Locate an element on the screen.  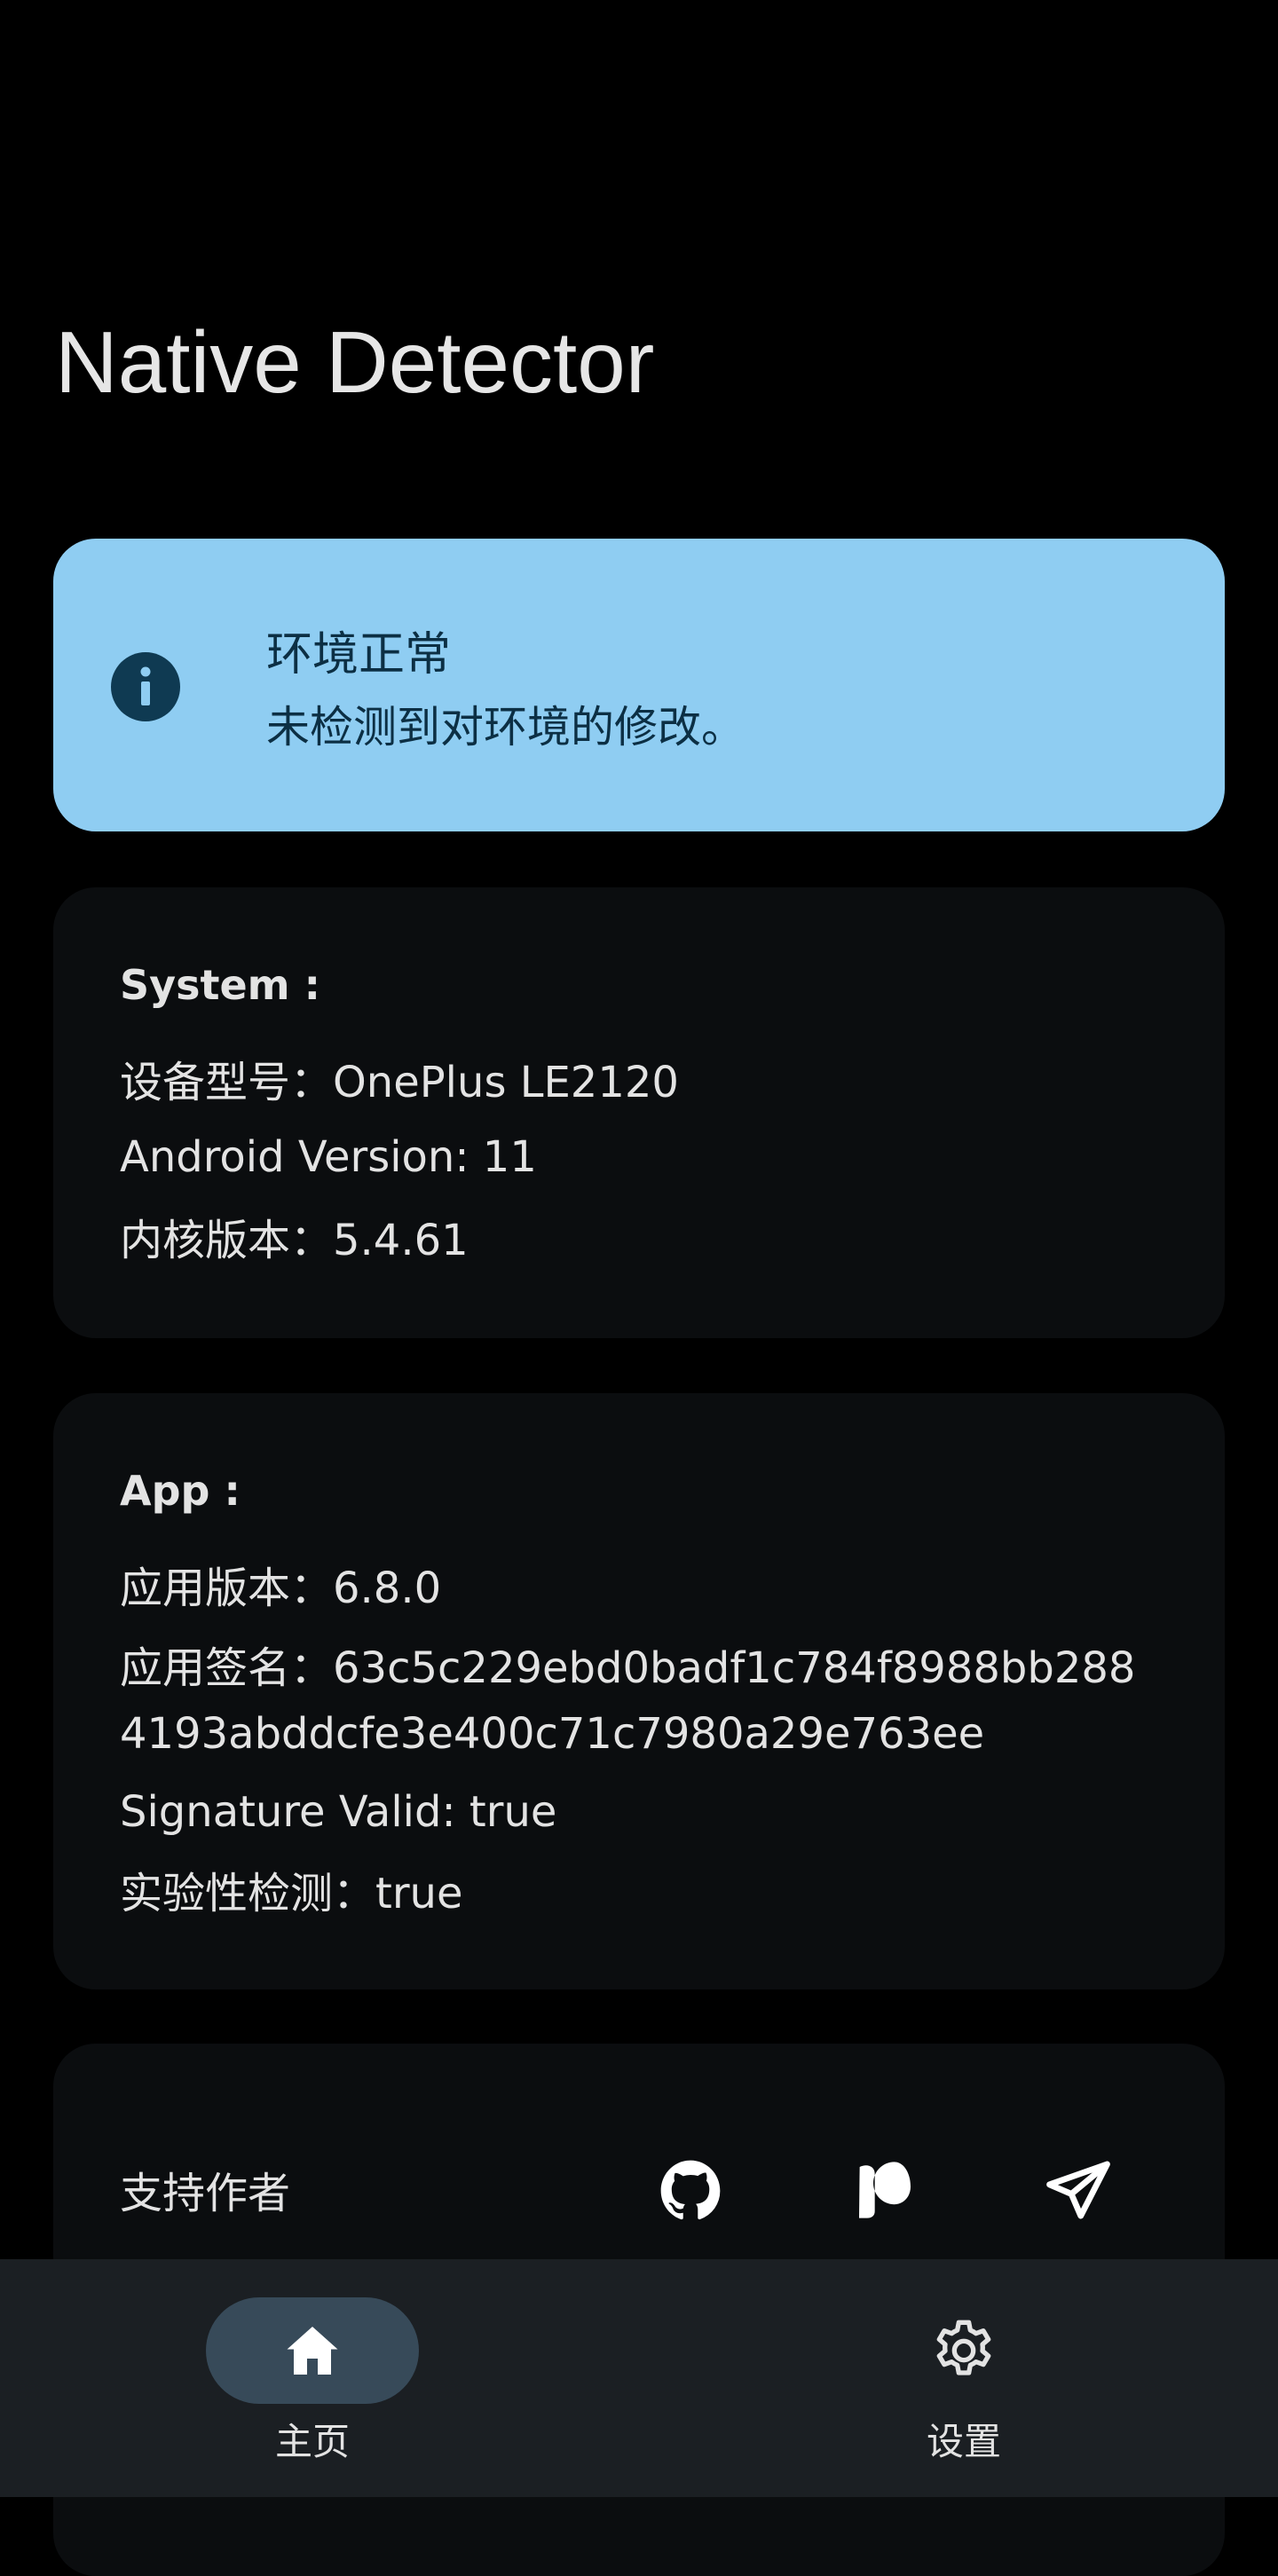
telegram-icon is located at coordinates (1078, 2190).